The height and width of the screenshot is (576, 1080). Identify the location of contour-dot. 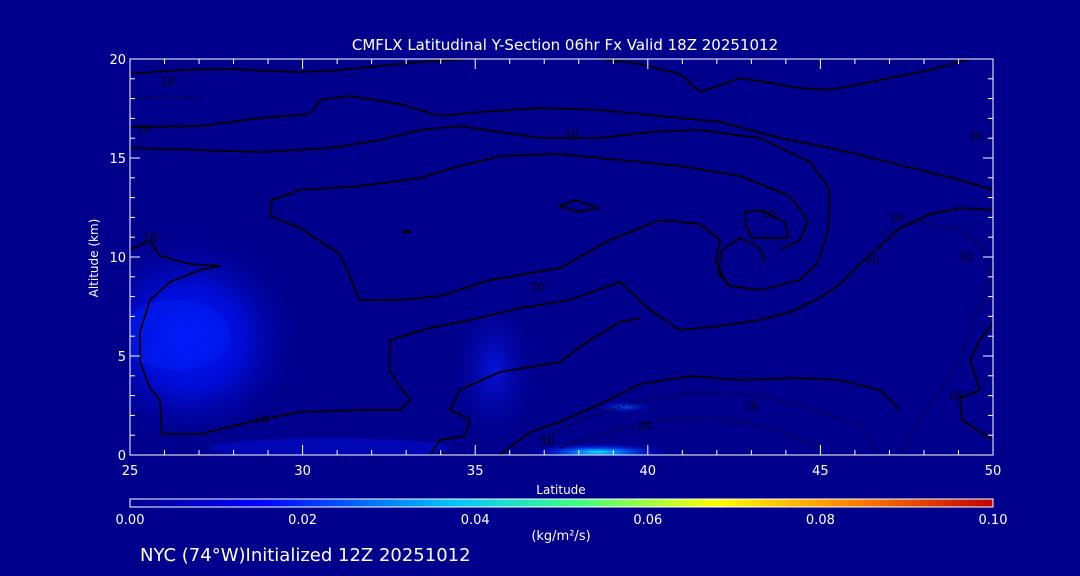
(406, 231).